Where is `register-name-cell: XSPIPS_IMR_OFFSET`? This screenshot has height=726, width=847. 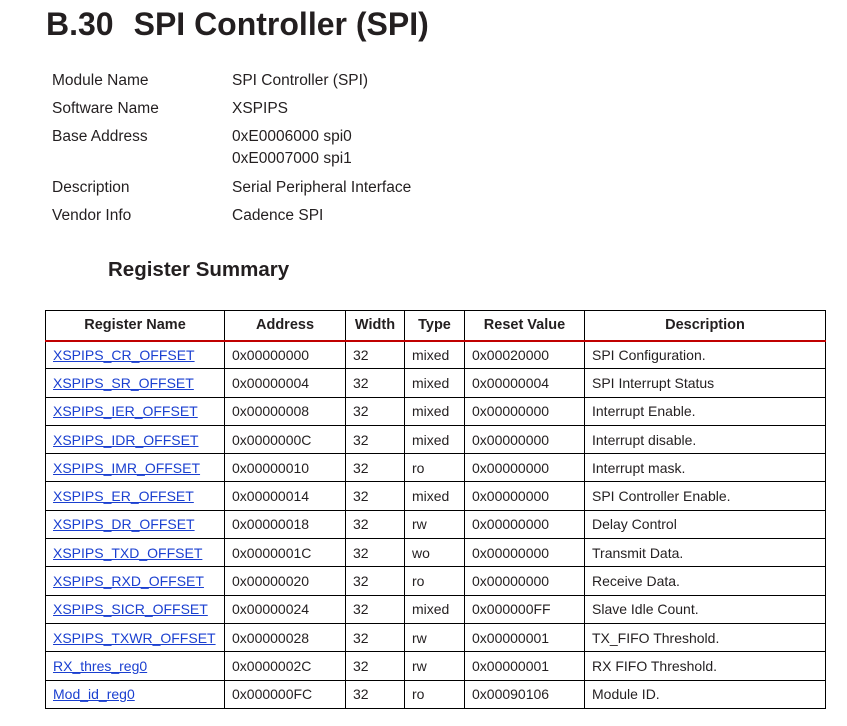 register-name-cell: XSPIPS_IMR_OFFSET is located at coordinates (135, 468).